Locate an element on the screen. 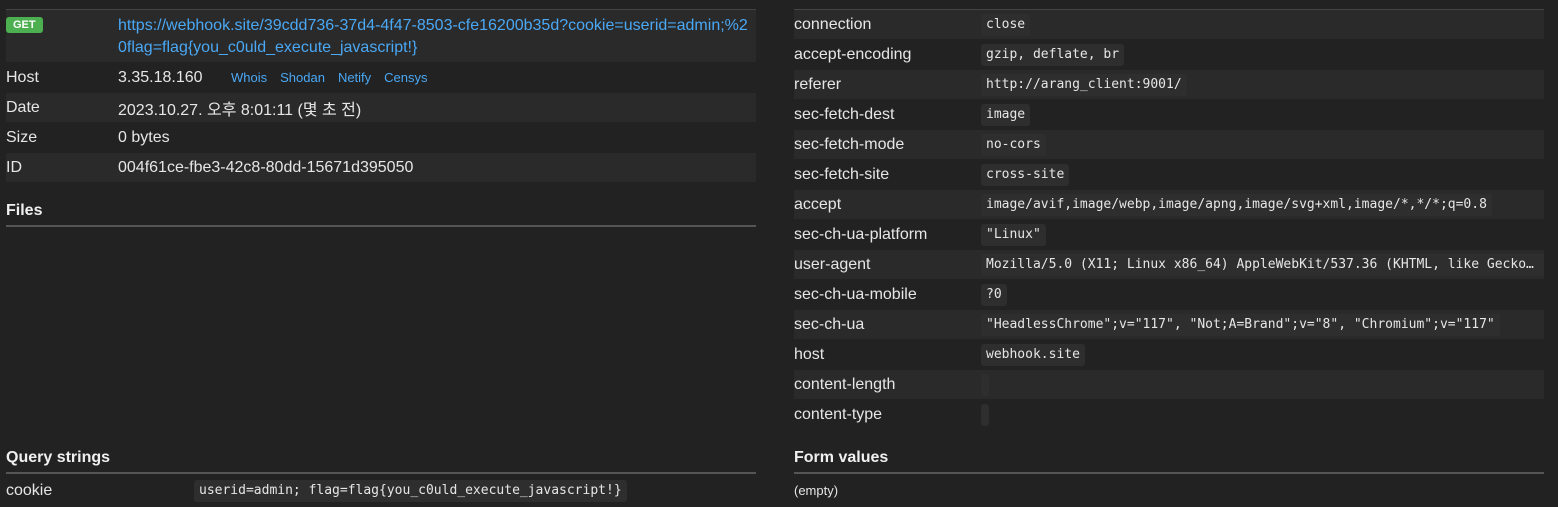 The height and width of the screenshot is (507, 1558). header-key: referer is located at coordinates (818, 84).